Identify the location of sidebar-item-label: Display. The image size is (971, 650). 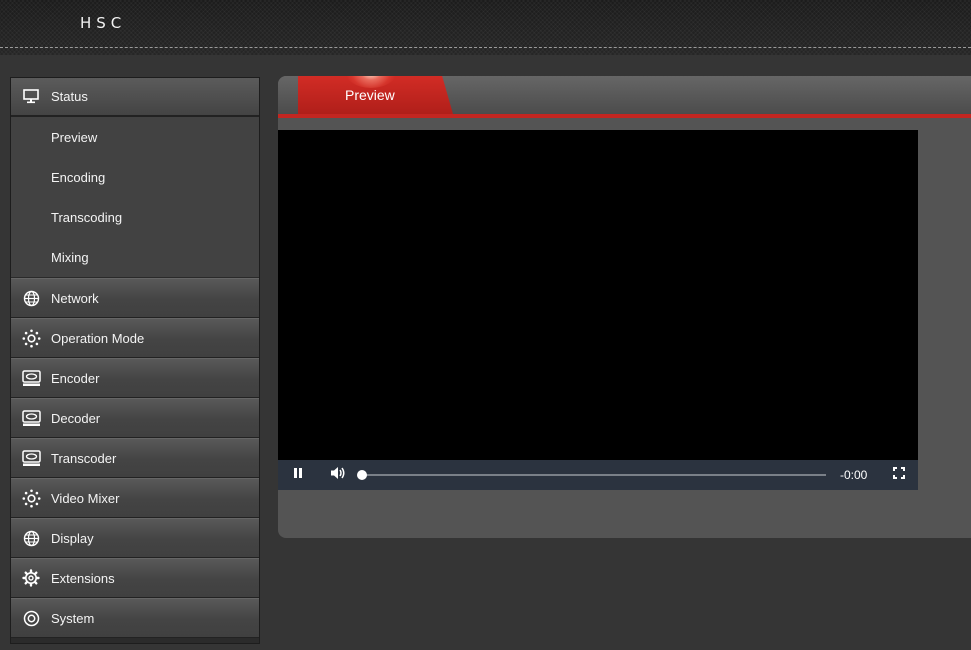
(72, 538).